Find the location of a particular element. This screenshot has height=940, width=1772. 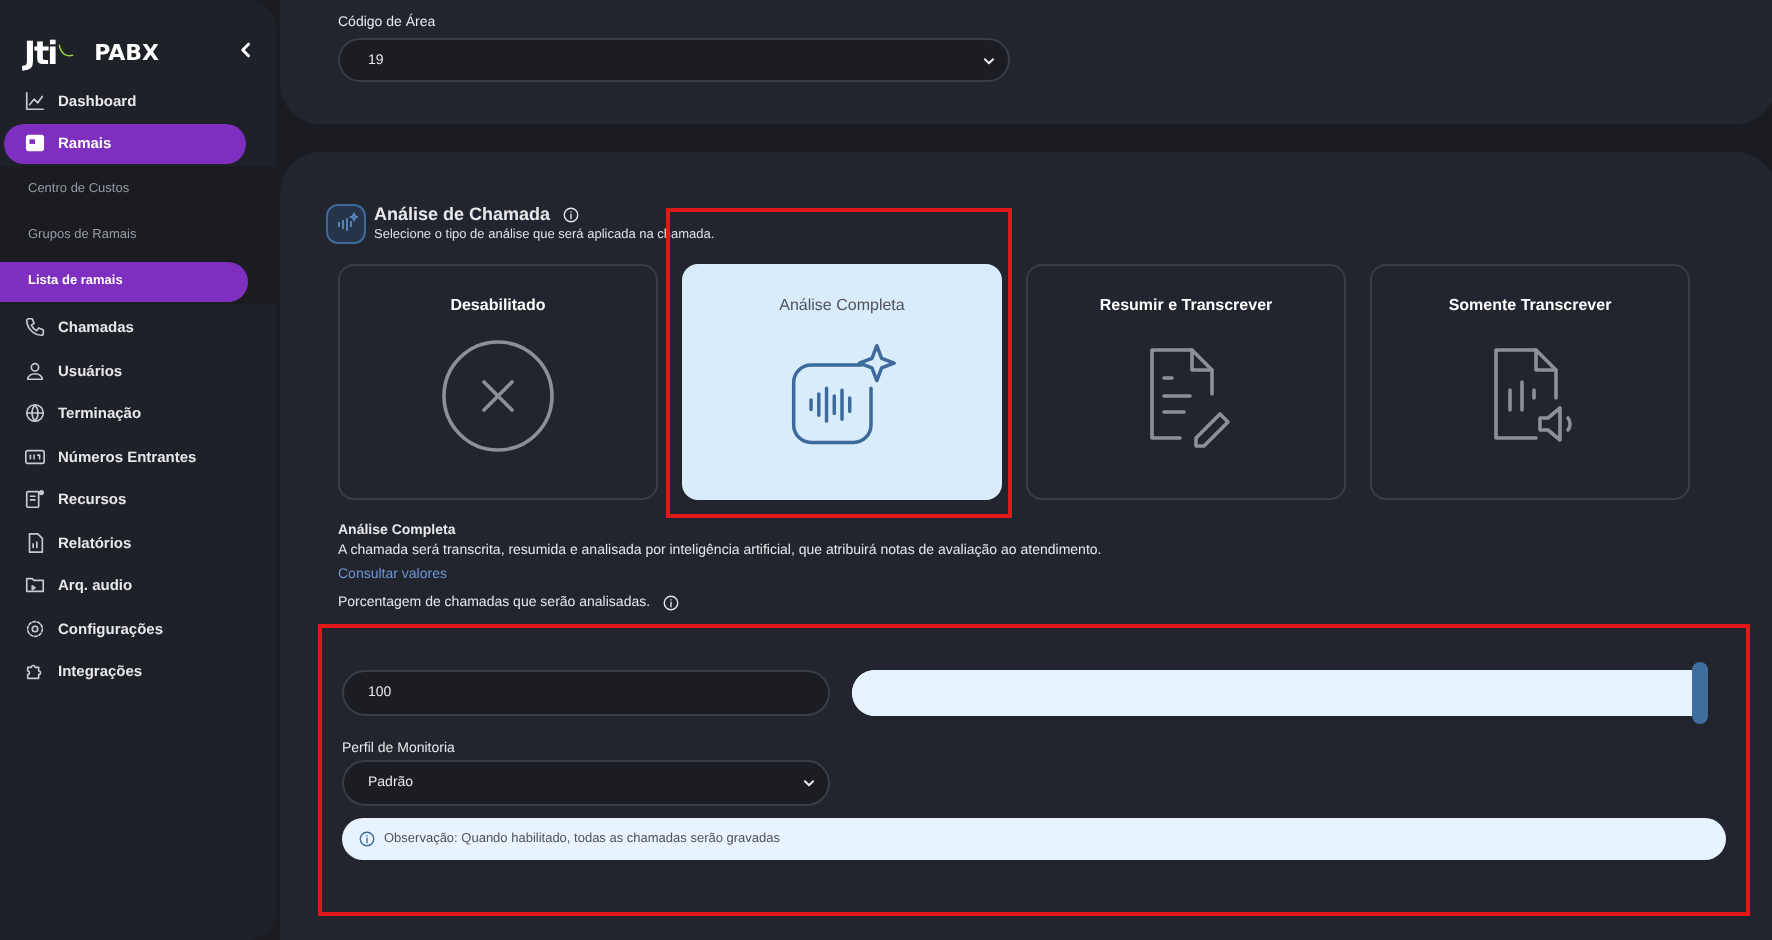

analysis-option-card: Somente Transcrever is located at coordinates (1530, 382).